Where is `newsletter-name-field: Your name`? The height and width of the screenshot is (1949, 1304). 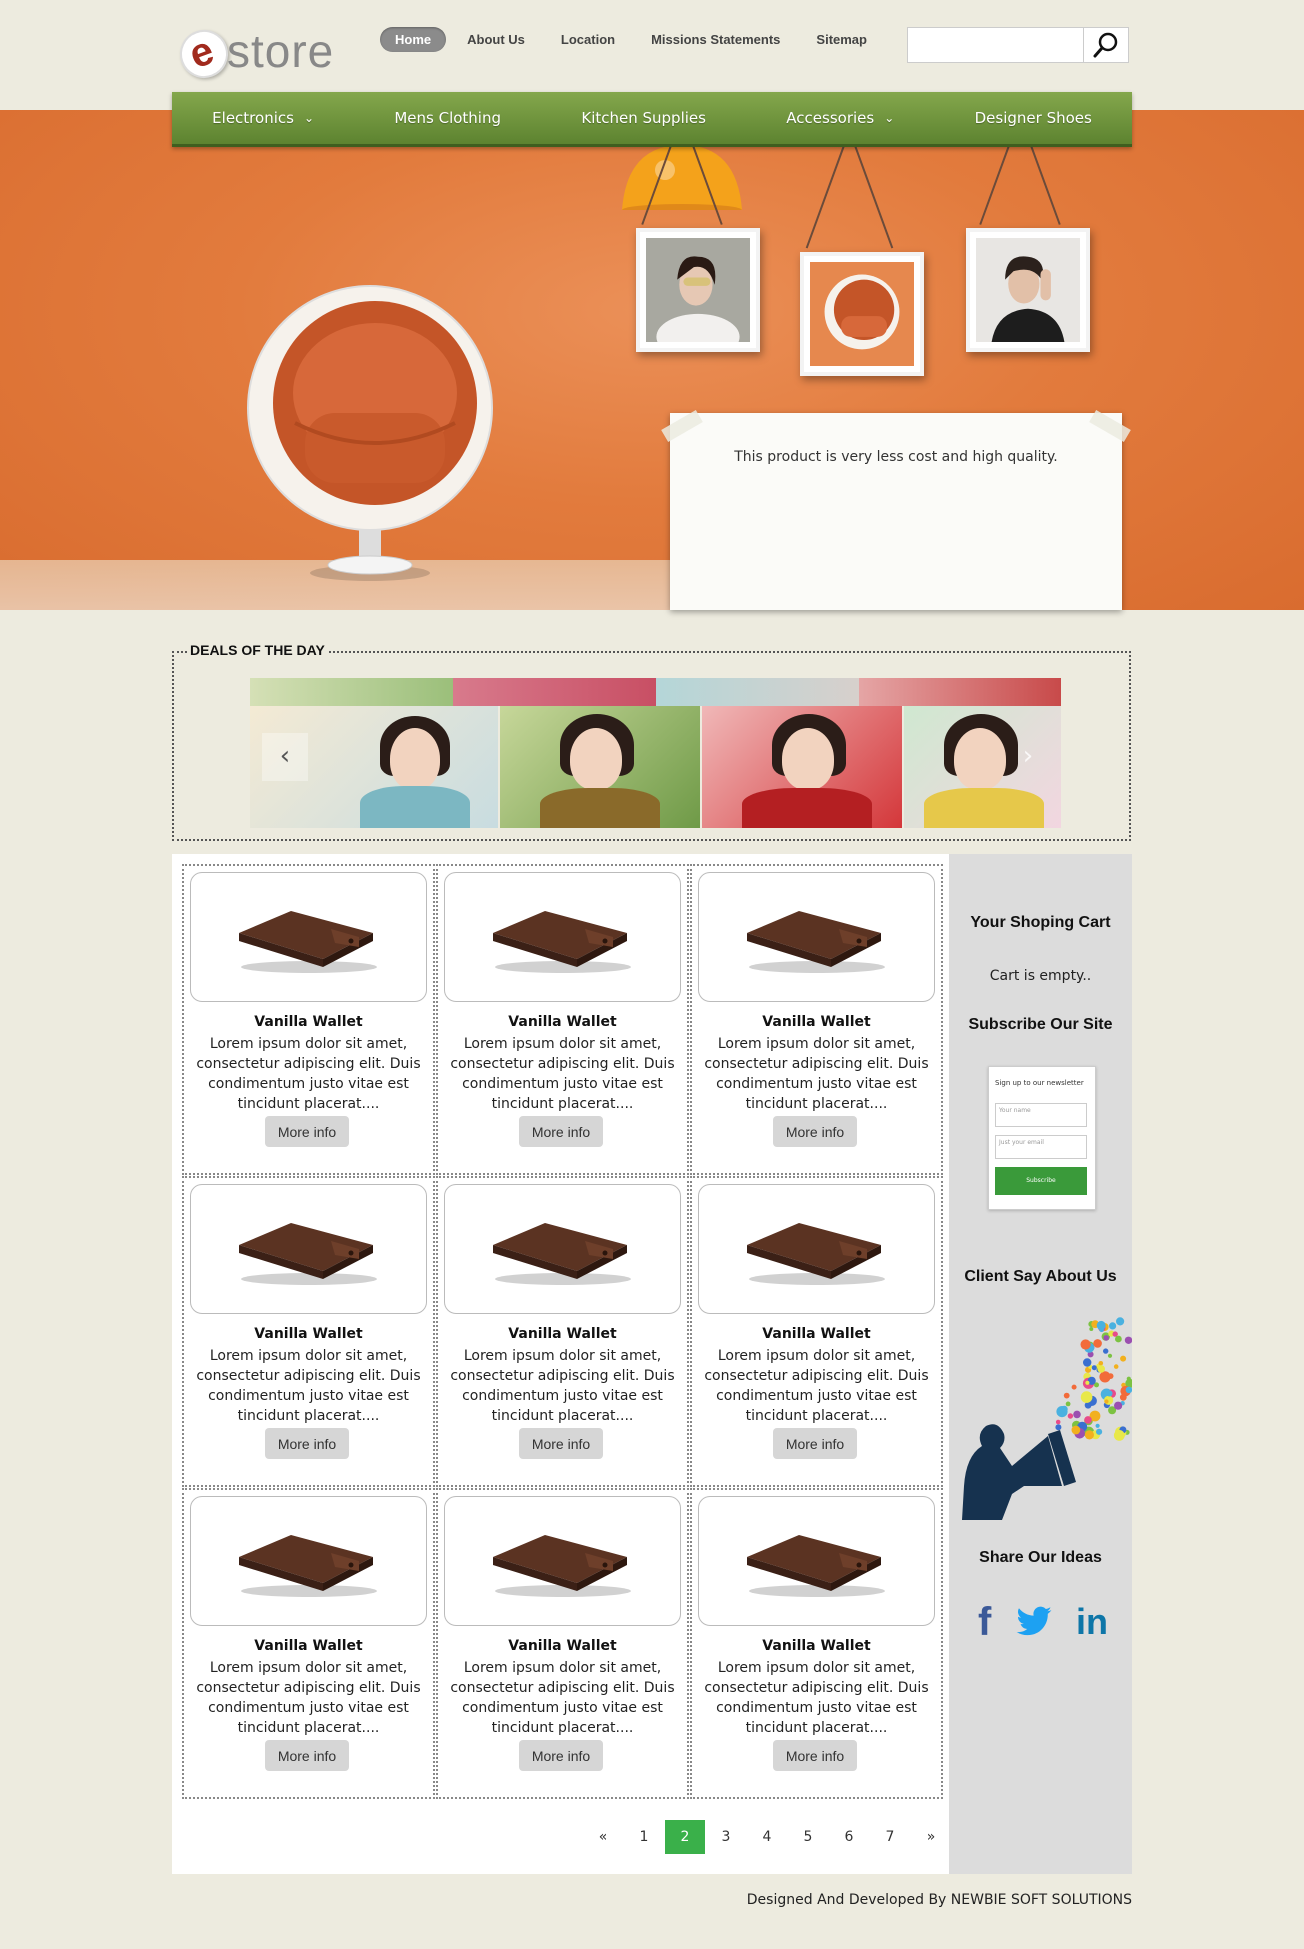 newsletter-name-field: Your name is located at coordinates (1041, 1115).